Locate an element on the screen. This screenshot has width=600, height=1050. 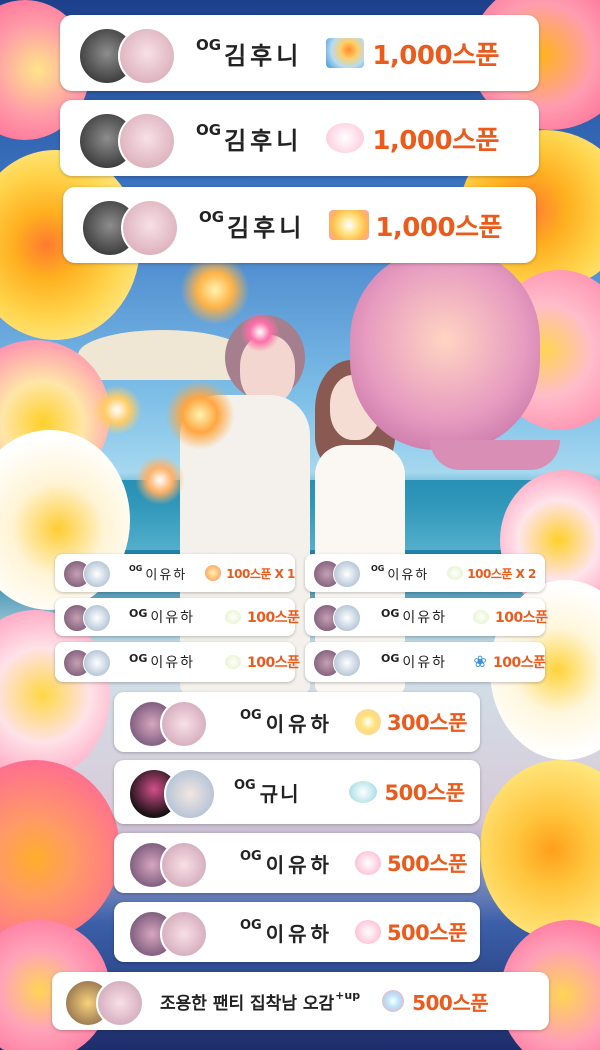
donor-name: 조용한 팬티 집착남 오감 +up is located at coordinates (260, 1001).